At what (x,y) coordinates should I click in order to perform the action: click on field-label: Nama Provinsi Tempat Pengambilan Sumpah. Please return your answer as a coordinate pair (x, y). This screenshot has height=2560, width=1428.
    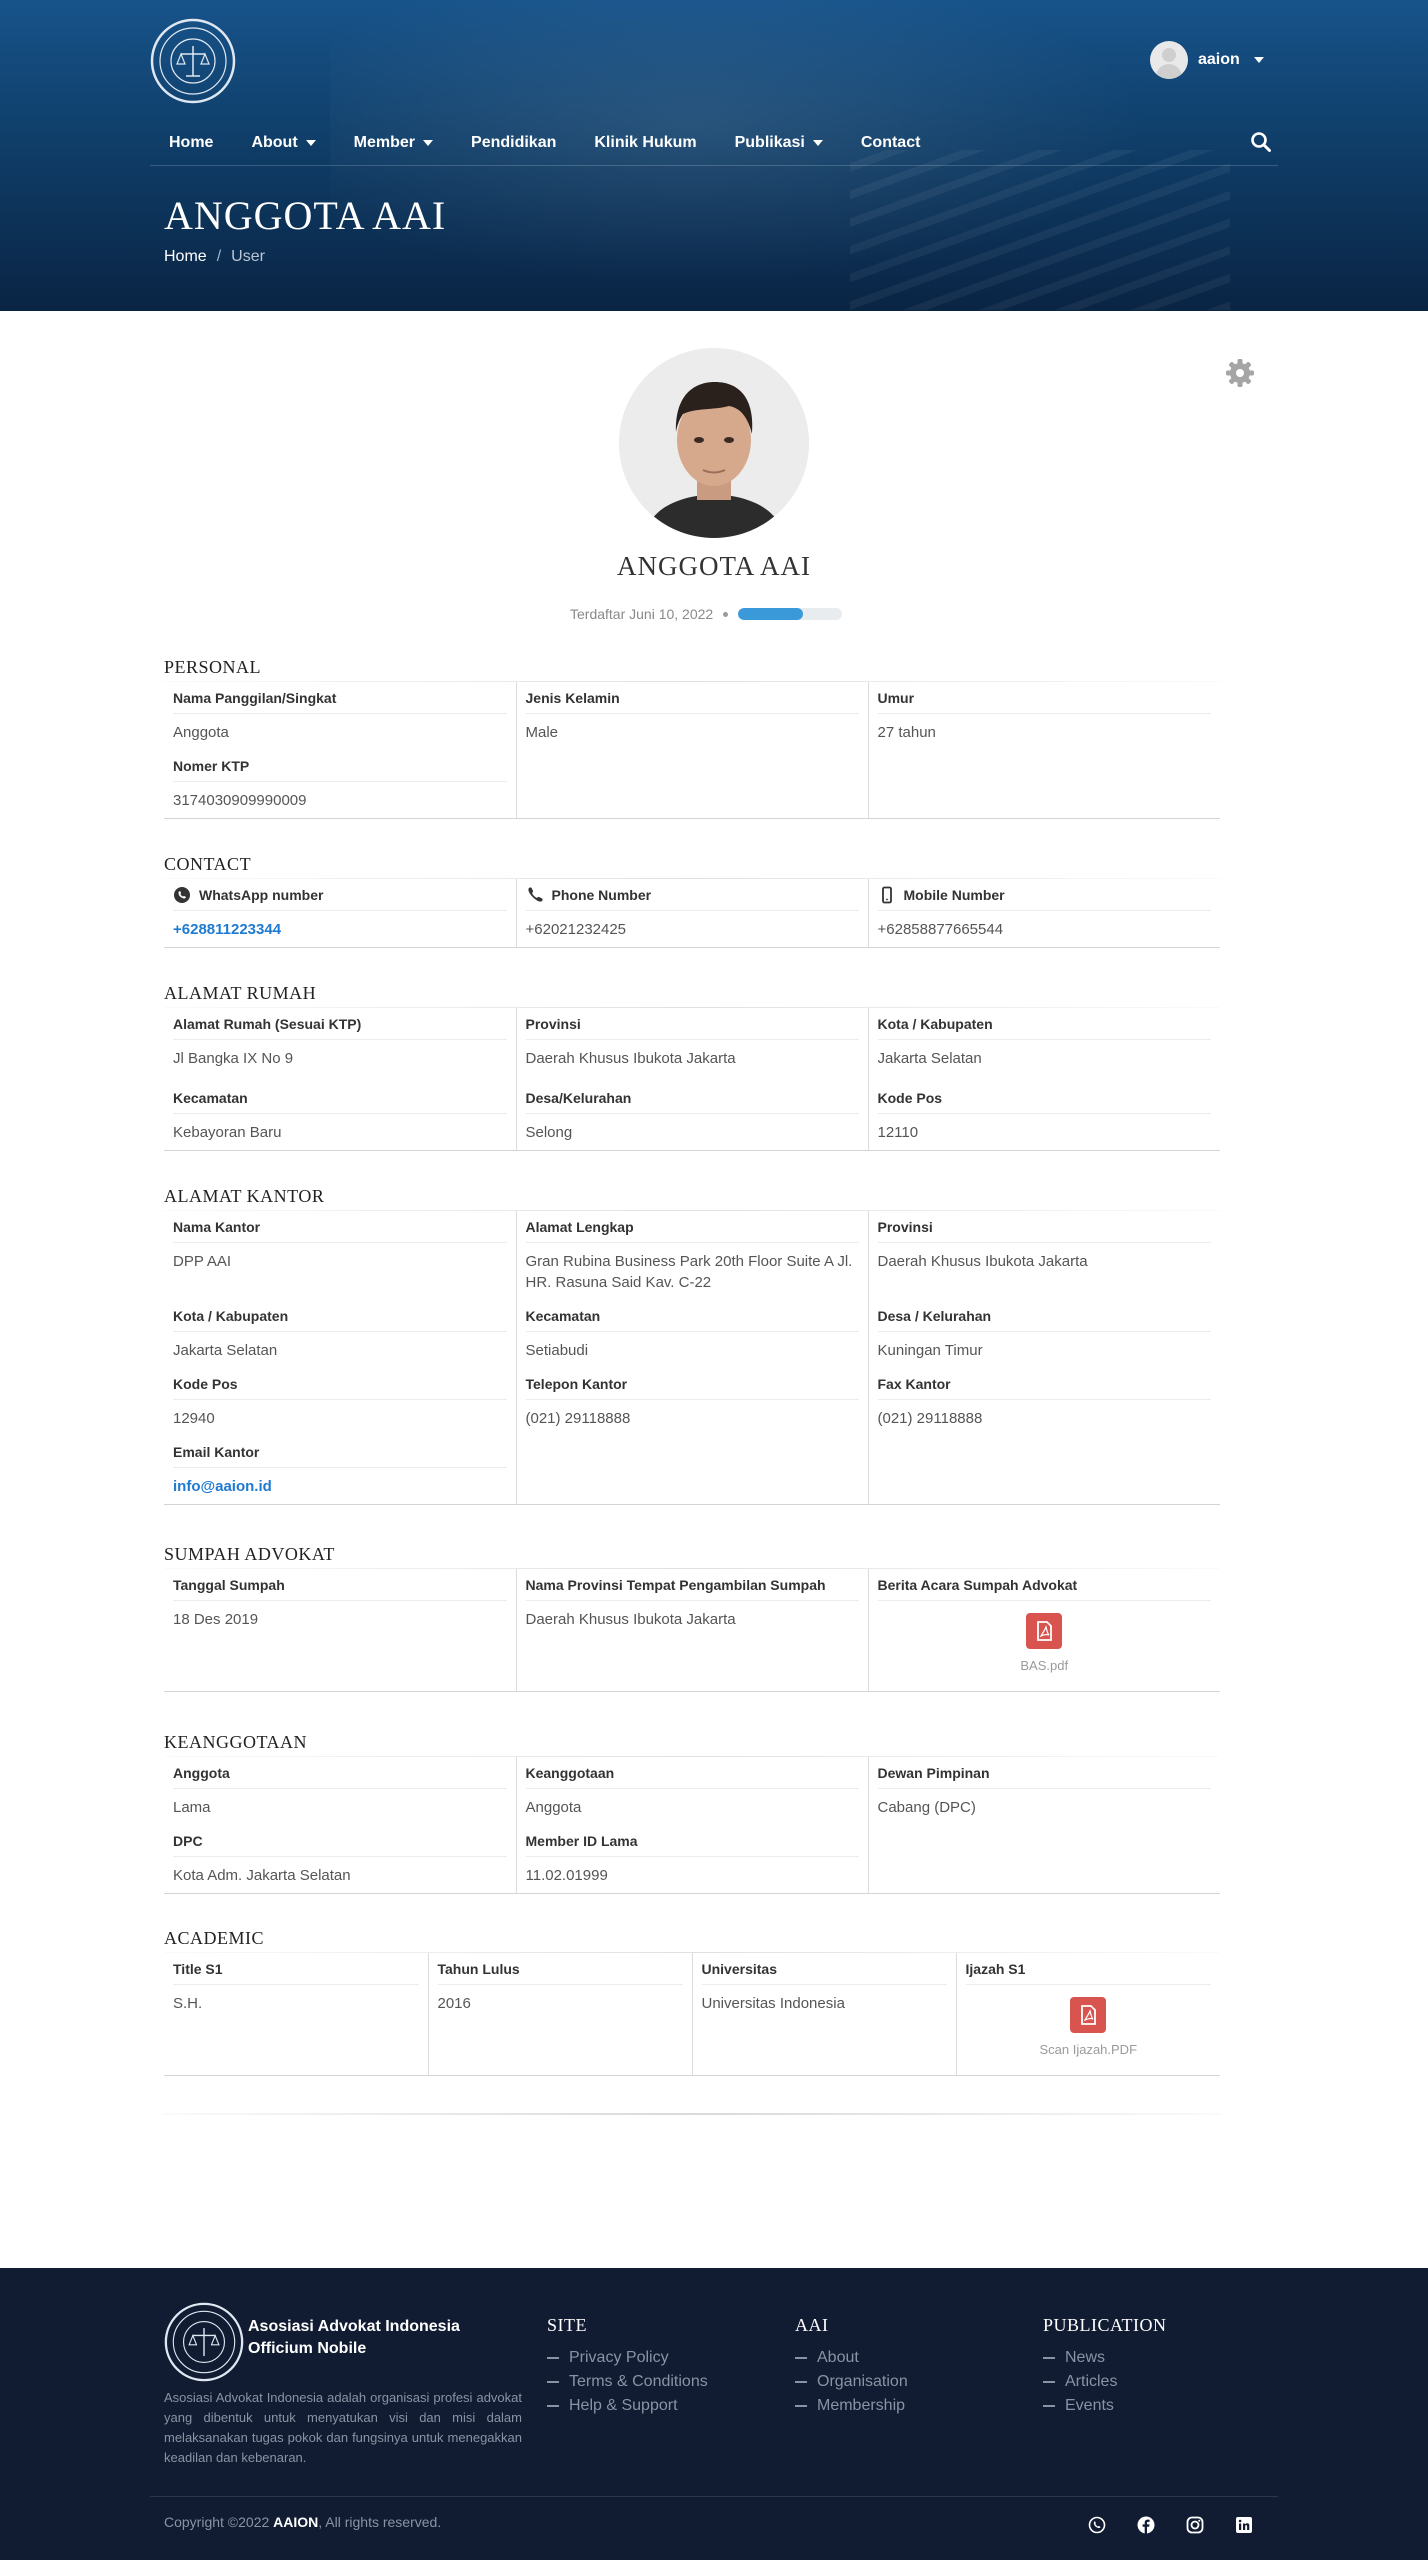
    Looking at the image, I should click on (692, 1585).